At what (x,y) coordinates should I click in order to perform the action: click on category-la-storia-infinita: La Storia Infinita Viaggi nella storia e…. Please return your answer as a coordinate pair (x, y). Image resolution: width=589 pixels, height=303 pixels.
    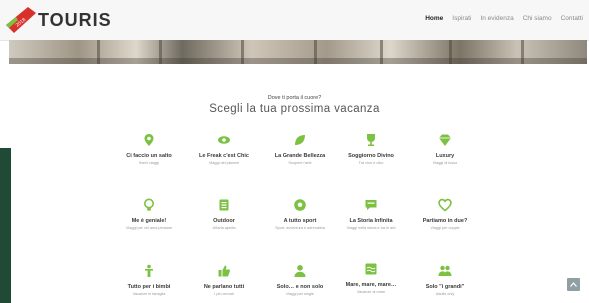
    Looking at the image, I should click on (371, 214).